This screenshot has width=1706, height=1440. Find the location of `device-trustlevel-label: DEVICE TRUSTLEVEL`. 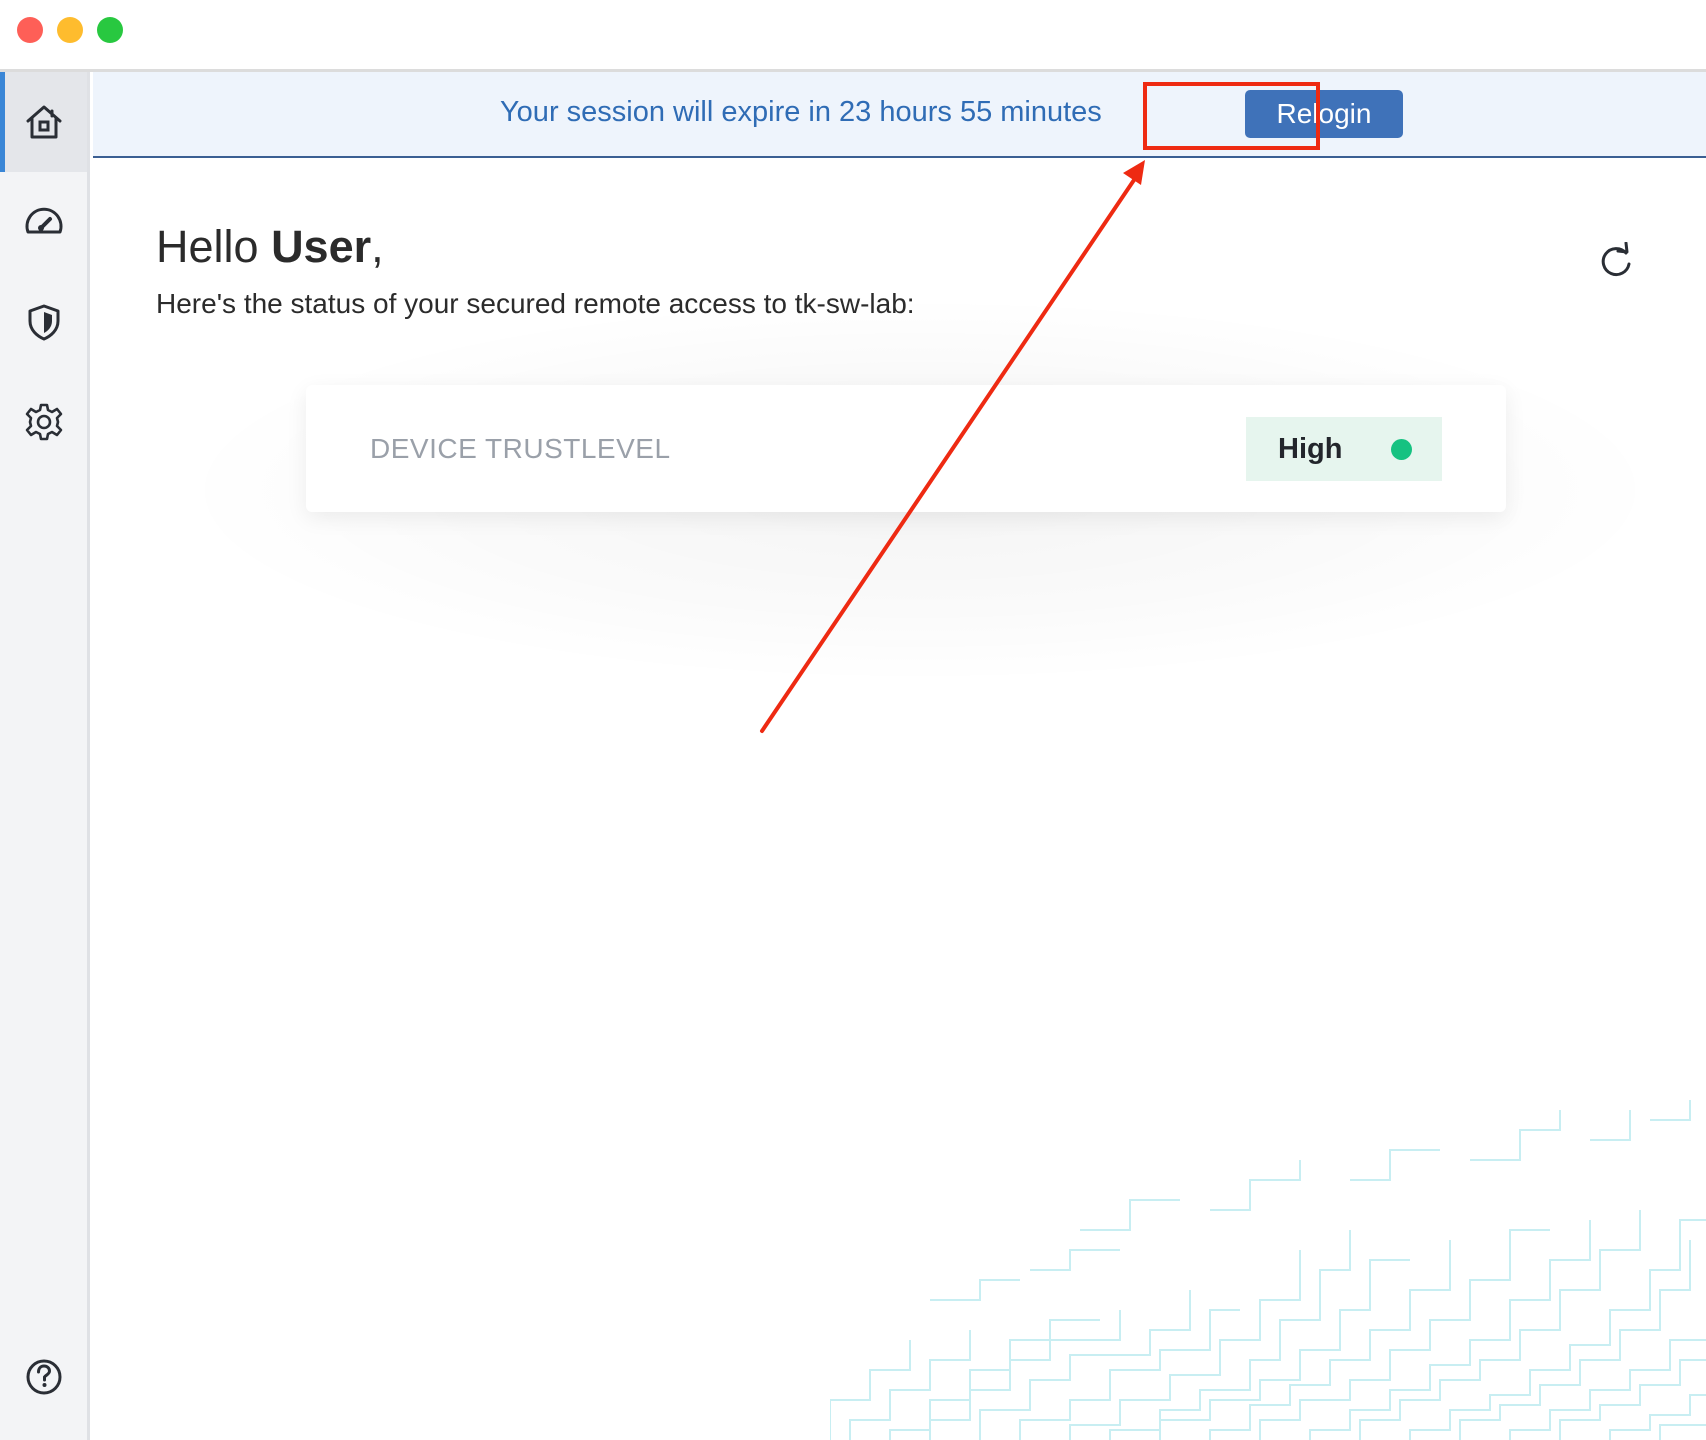

device-trustlevel-label: DEVICE TRUSTLEVEL is located at coordinates (520, 448).